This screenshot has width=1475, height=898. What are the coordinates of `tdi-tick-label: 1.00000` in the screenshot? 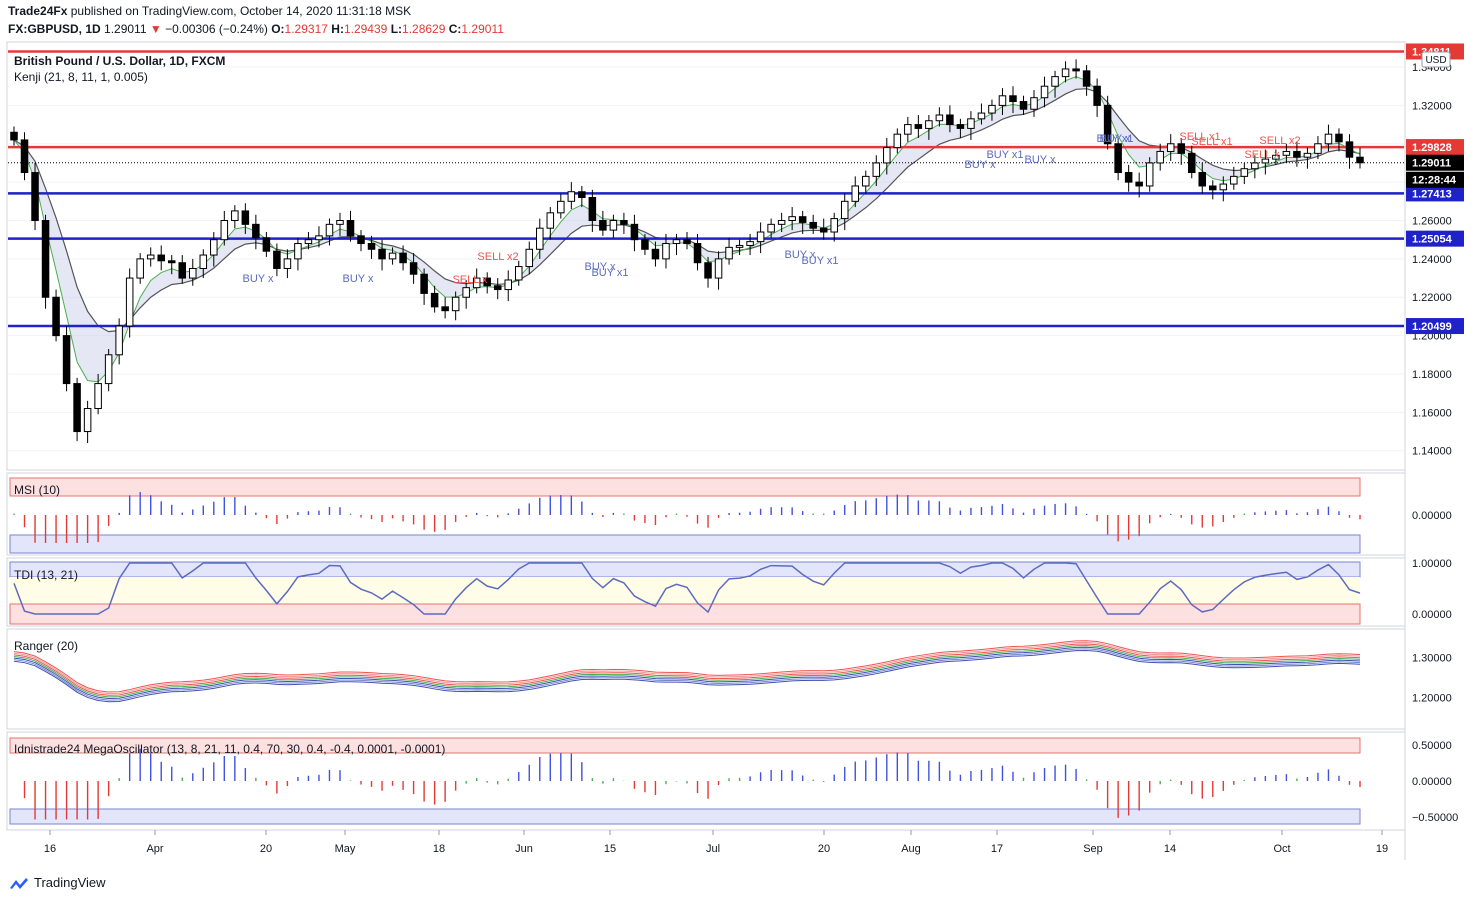 It's located at (1432, 564).